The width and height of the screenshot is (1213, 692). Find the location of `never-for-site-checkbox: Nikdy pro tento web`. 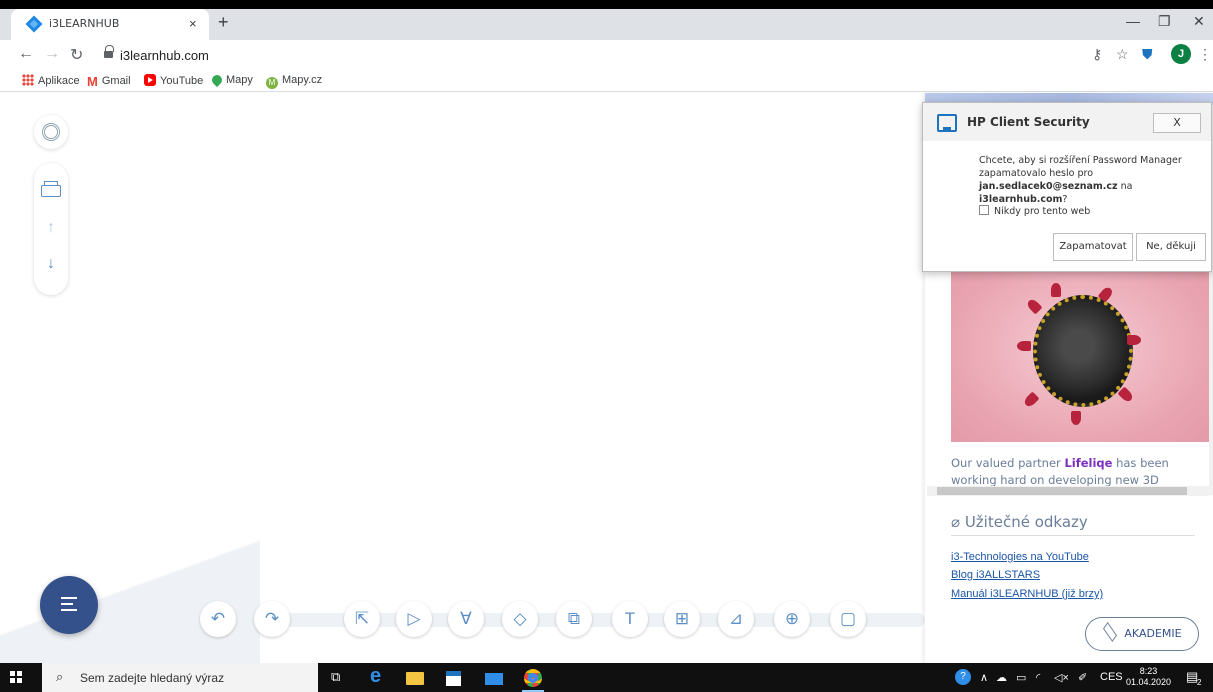

never-for-site-checkbox: Nikdy pro tento web is located at coordinates (1034, 211).